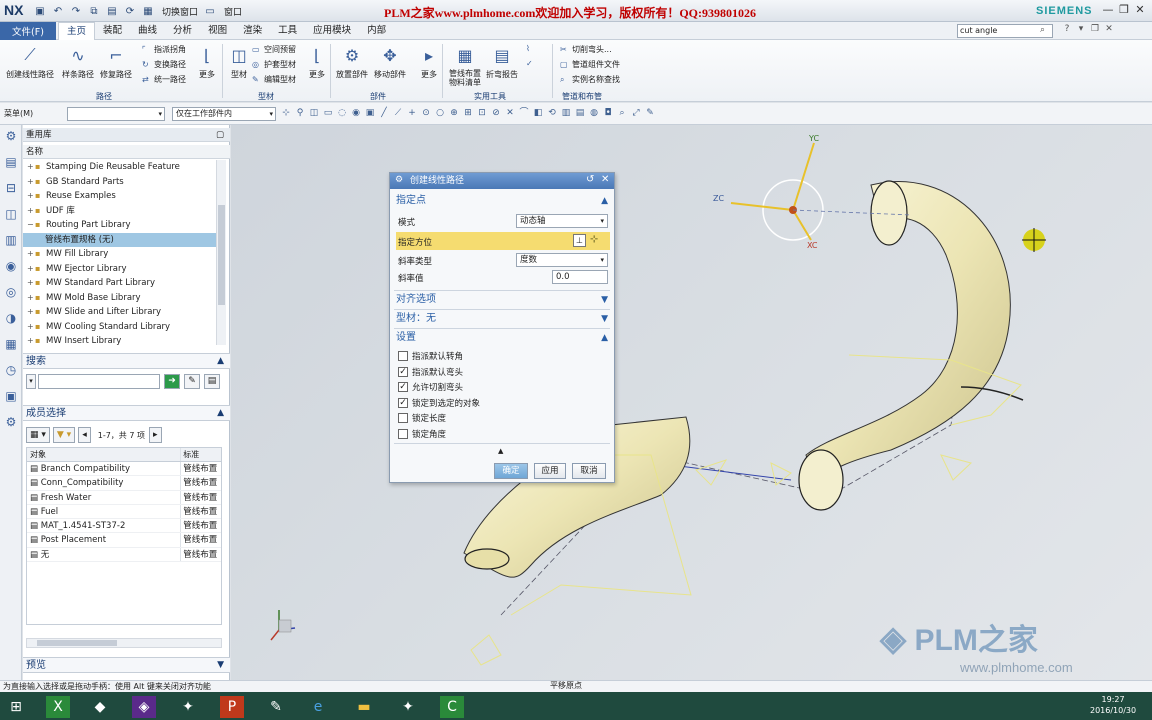  Describe the element at coordinates (11, 426) in the screenshot. I see `process-studio-icon: ⚙` at that location.